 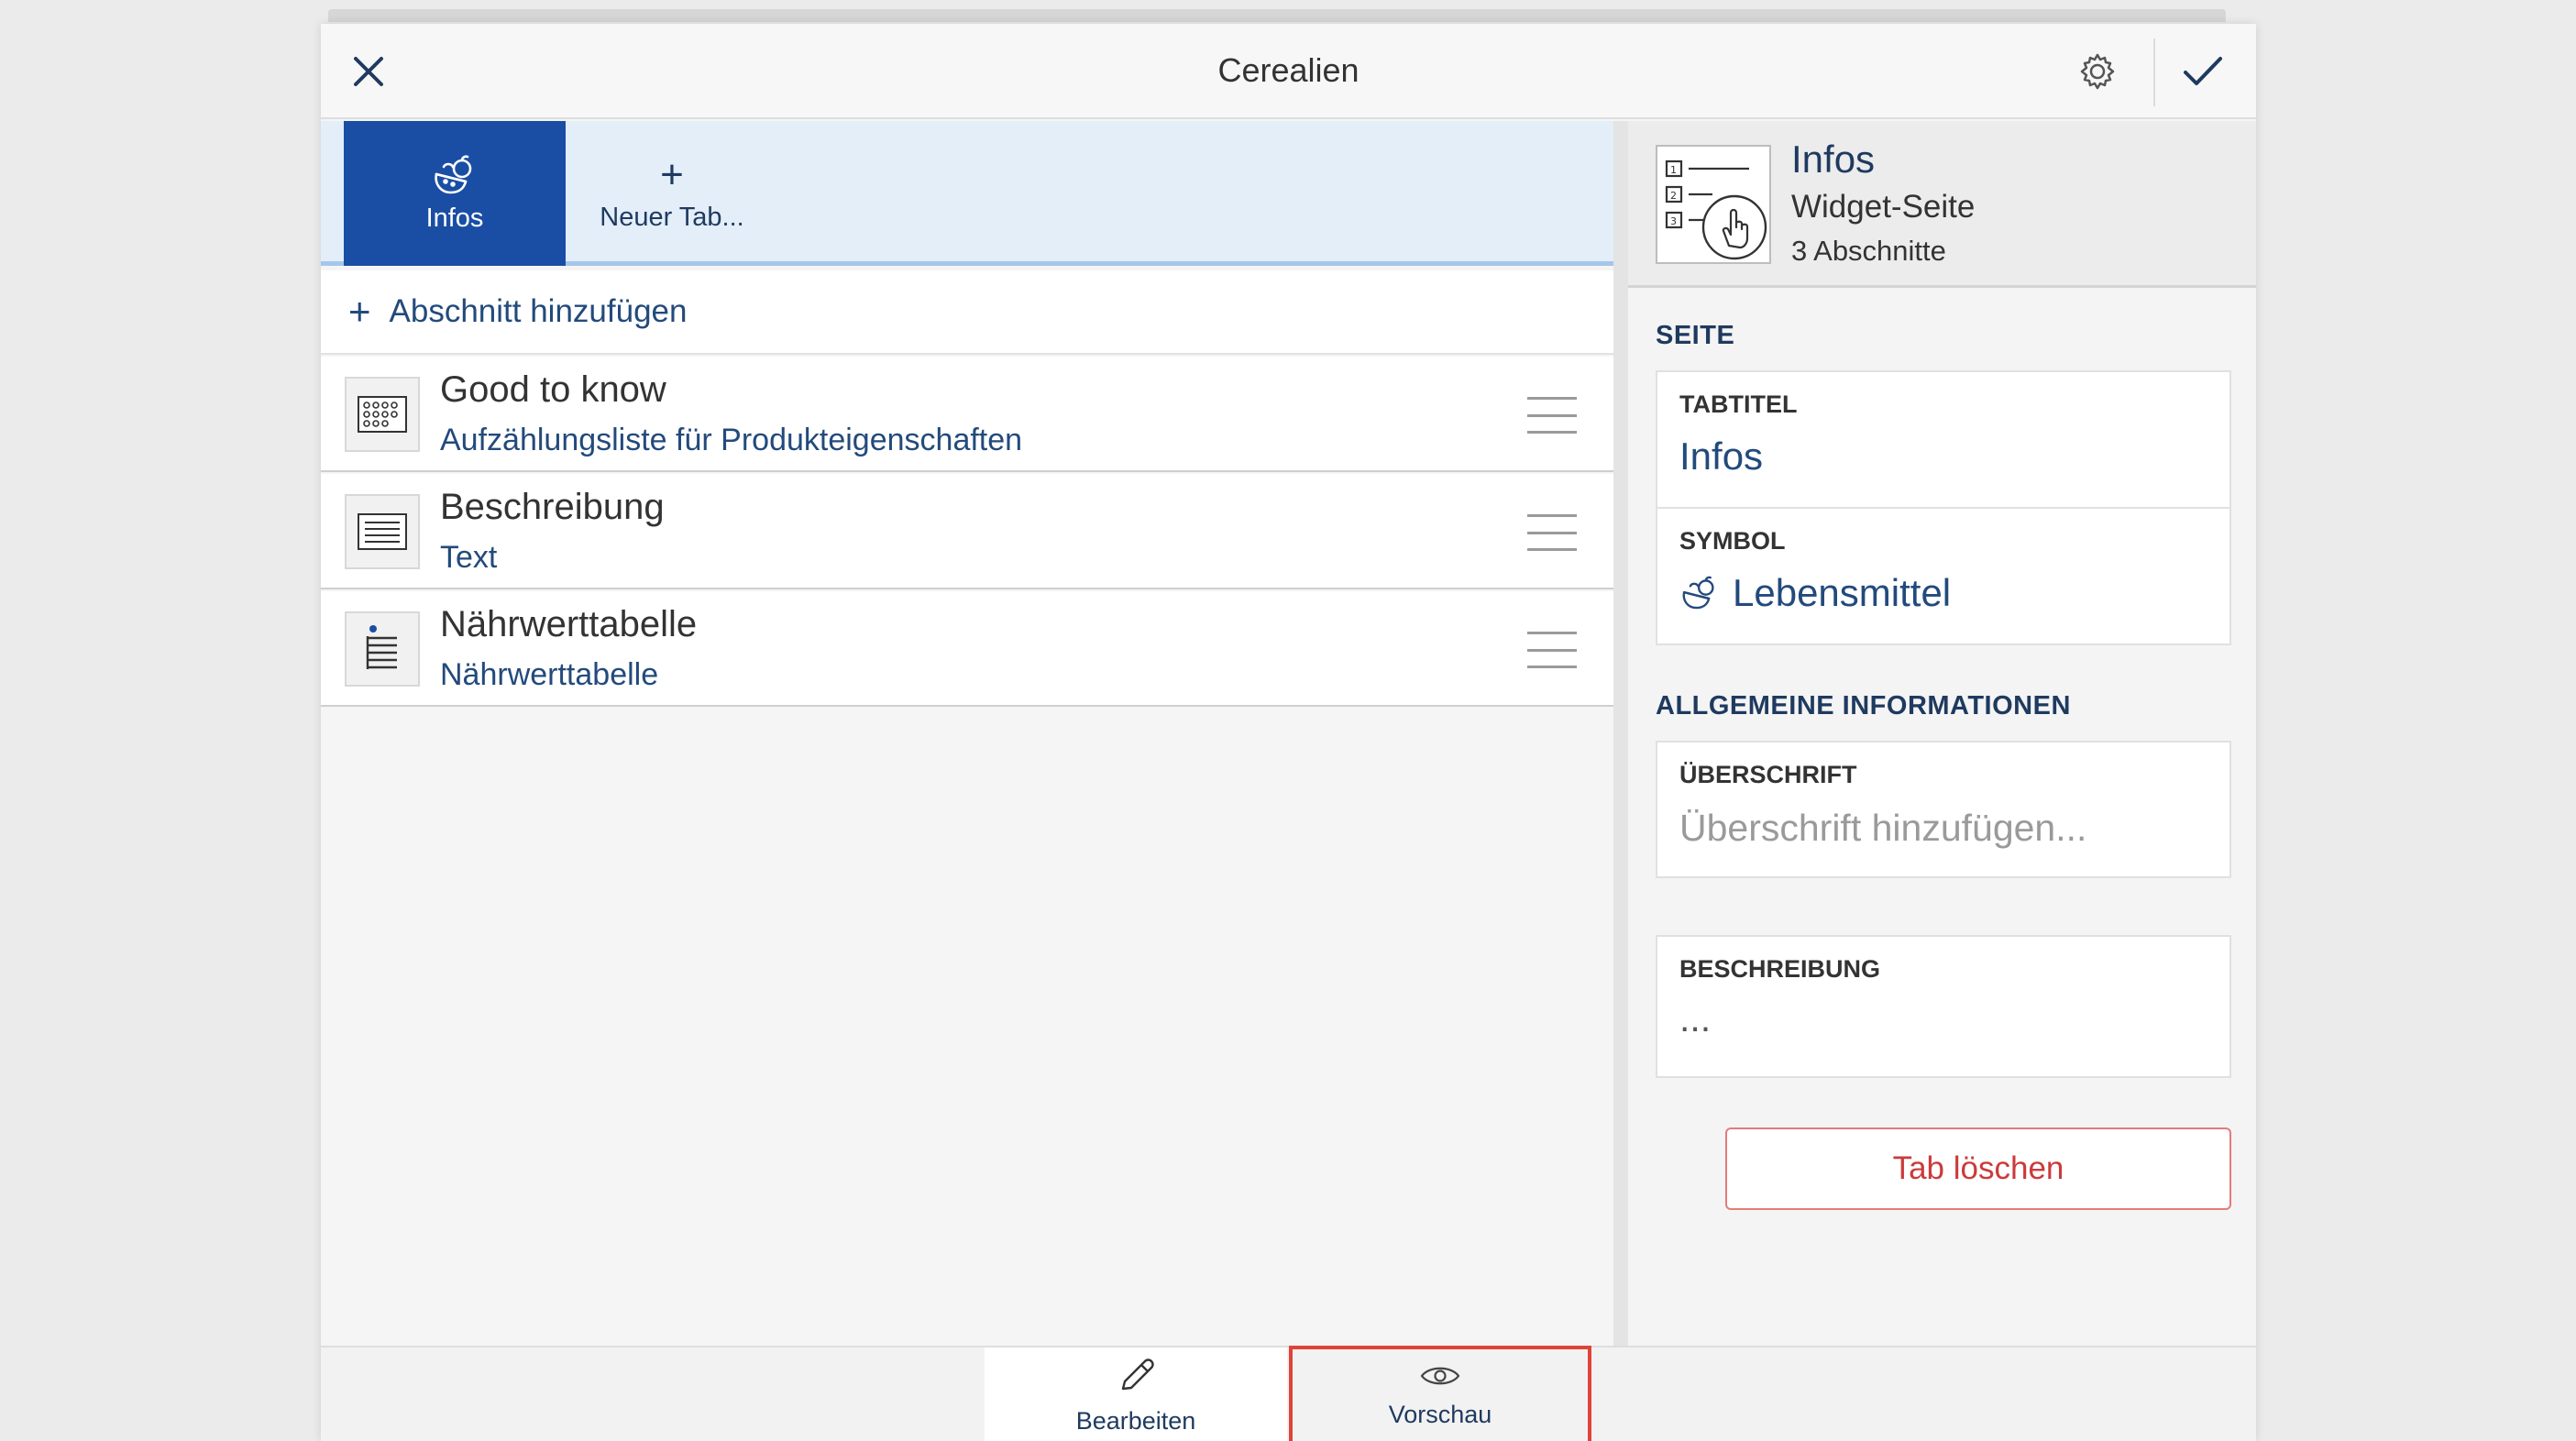 I want to click on panel-divider, so click(x=1620, y=733).